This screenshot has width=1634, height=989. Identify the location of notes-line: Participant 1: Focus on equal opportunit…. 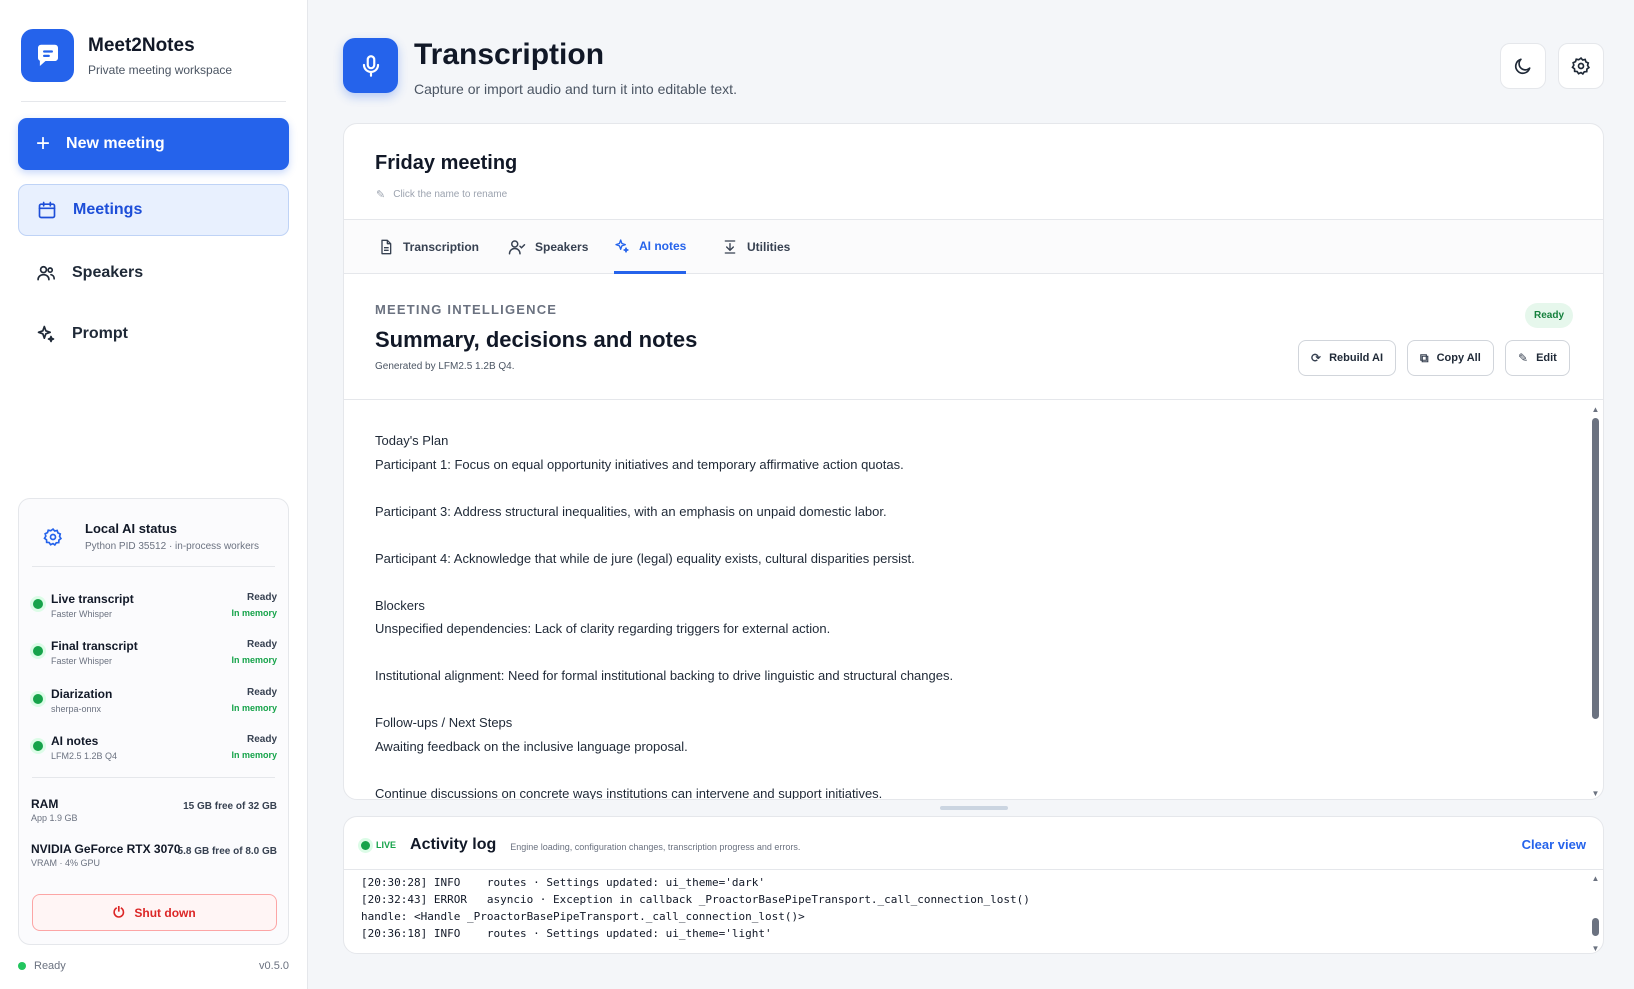
(639, 464).